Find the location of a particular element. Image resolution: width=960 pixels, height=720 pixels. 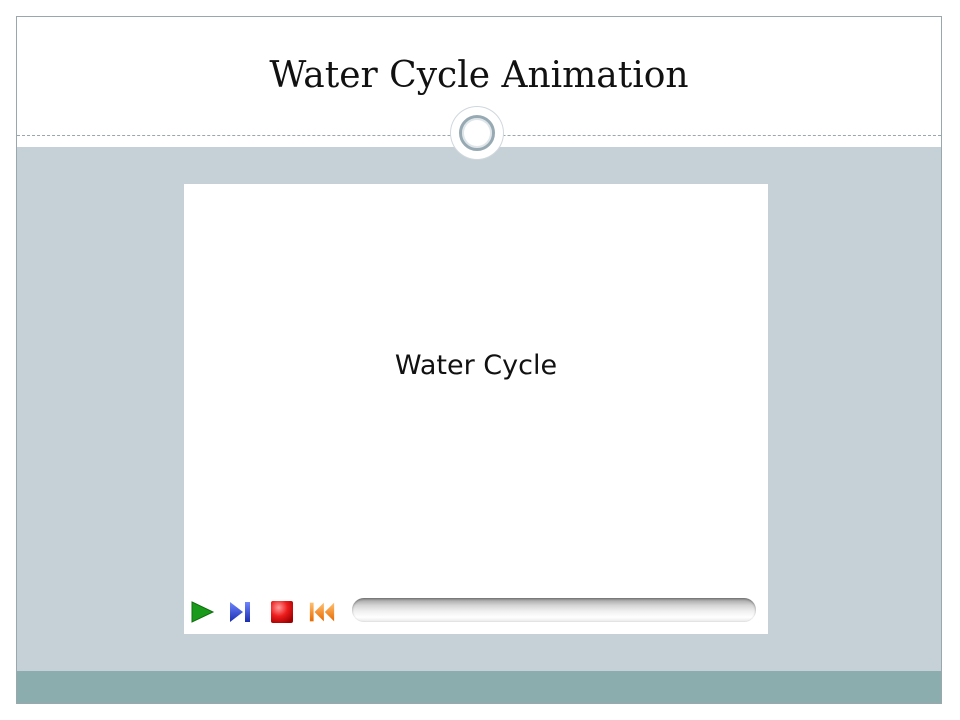

ornament-ring-inner is located at coordinates (477, 133).